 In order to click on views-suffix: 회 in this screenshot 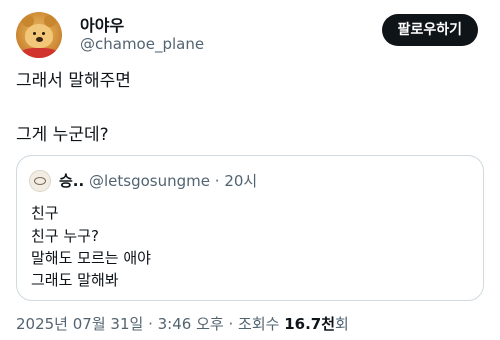, I will do `click(342, 324)`.